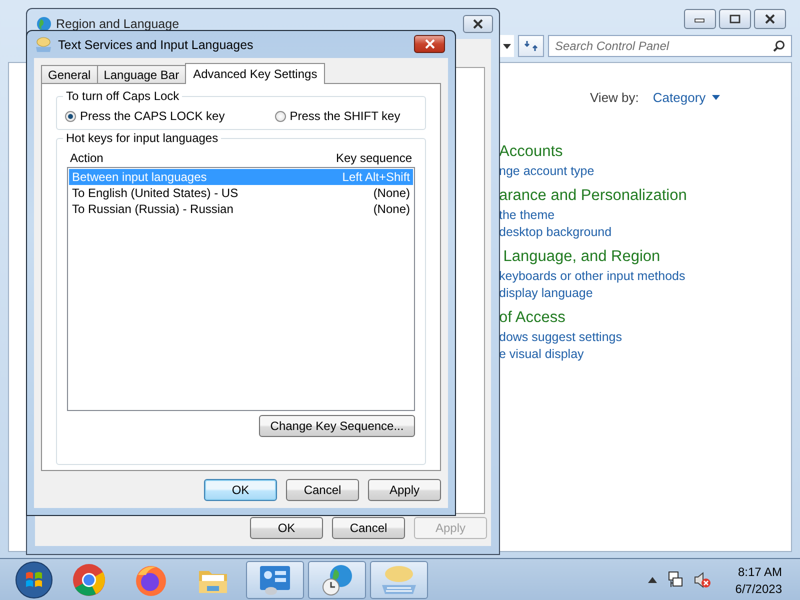 The width and height of the screenshot is (800, 600). I want to click on task-link: display language, so click(593, 293).